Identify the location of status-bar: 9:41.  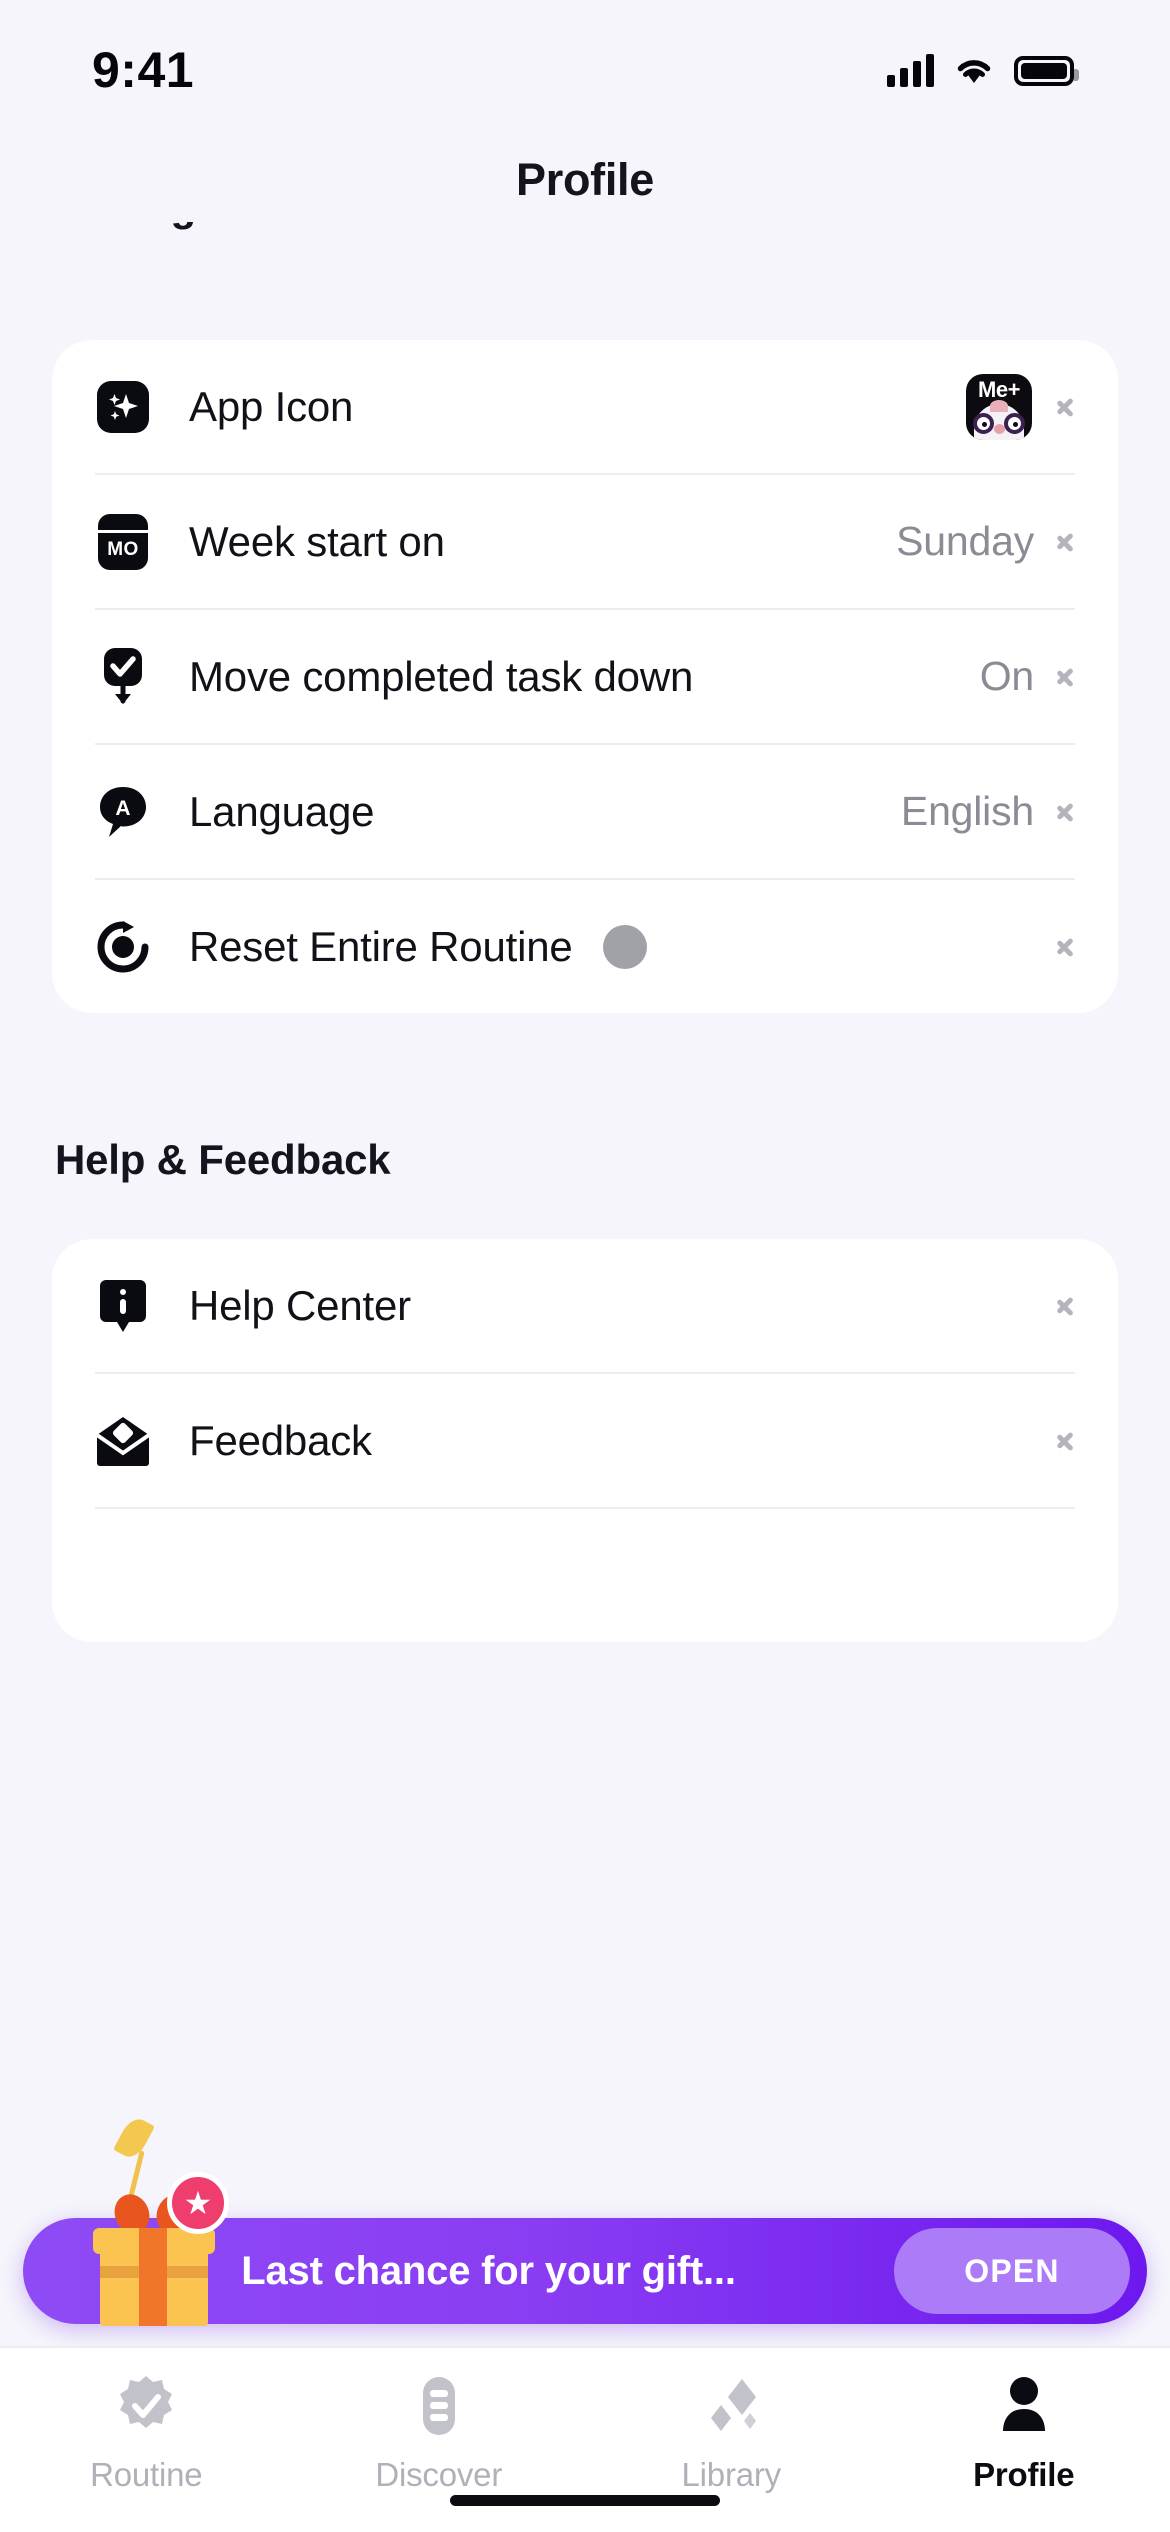
(585, 65).